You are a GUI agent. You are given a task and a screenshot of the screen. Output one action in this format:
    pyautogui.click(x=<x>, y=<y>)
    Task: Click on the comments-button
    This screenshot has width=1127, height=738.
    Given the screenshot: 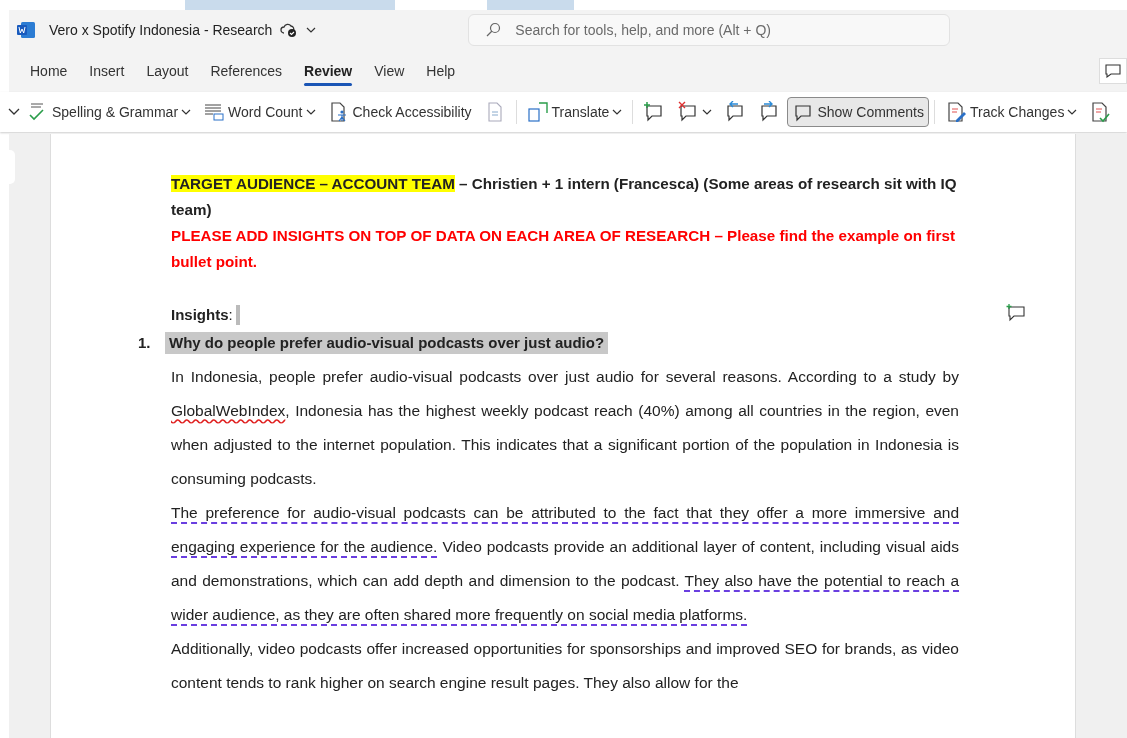 What is the action you would take?
    pyautogui.click(x=1113, y=71)
    